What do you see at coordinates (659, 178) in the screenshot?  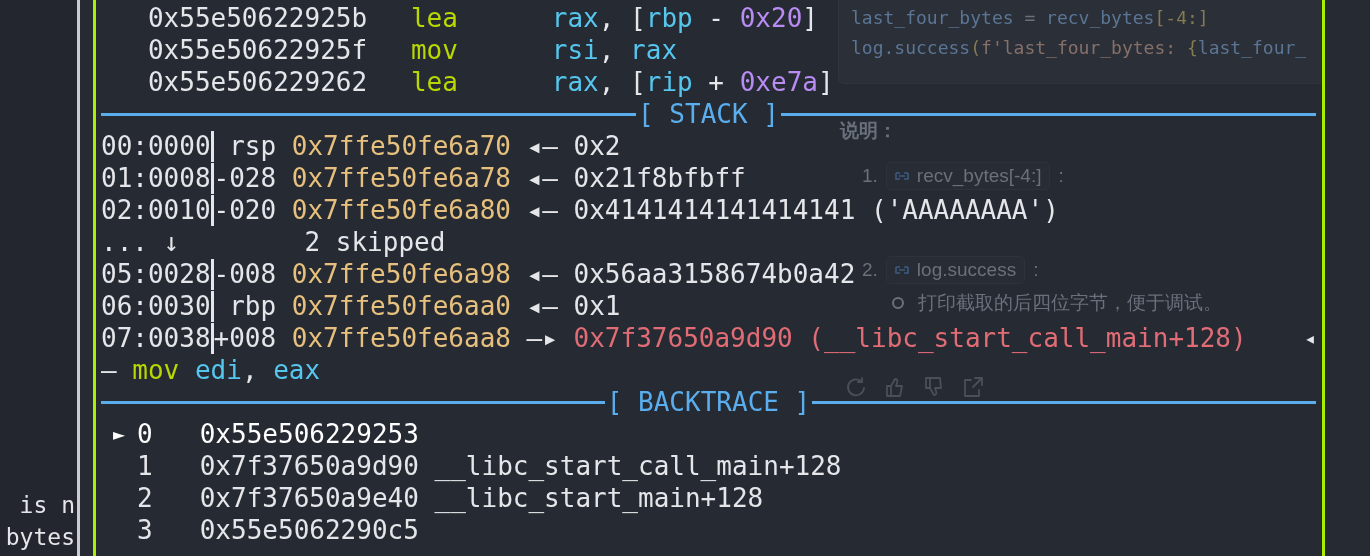 I see `stack-value: 0x21f8bfbff` at bounding box center [659, 178].